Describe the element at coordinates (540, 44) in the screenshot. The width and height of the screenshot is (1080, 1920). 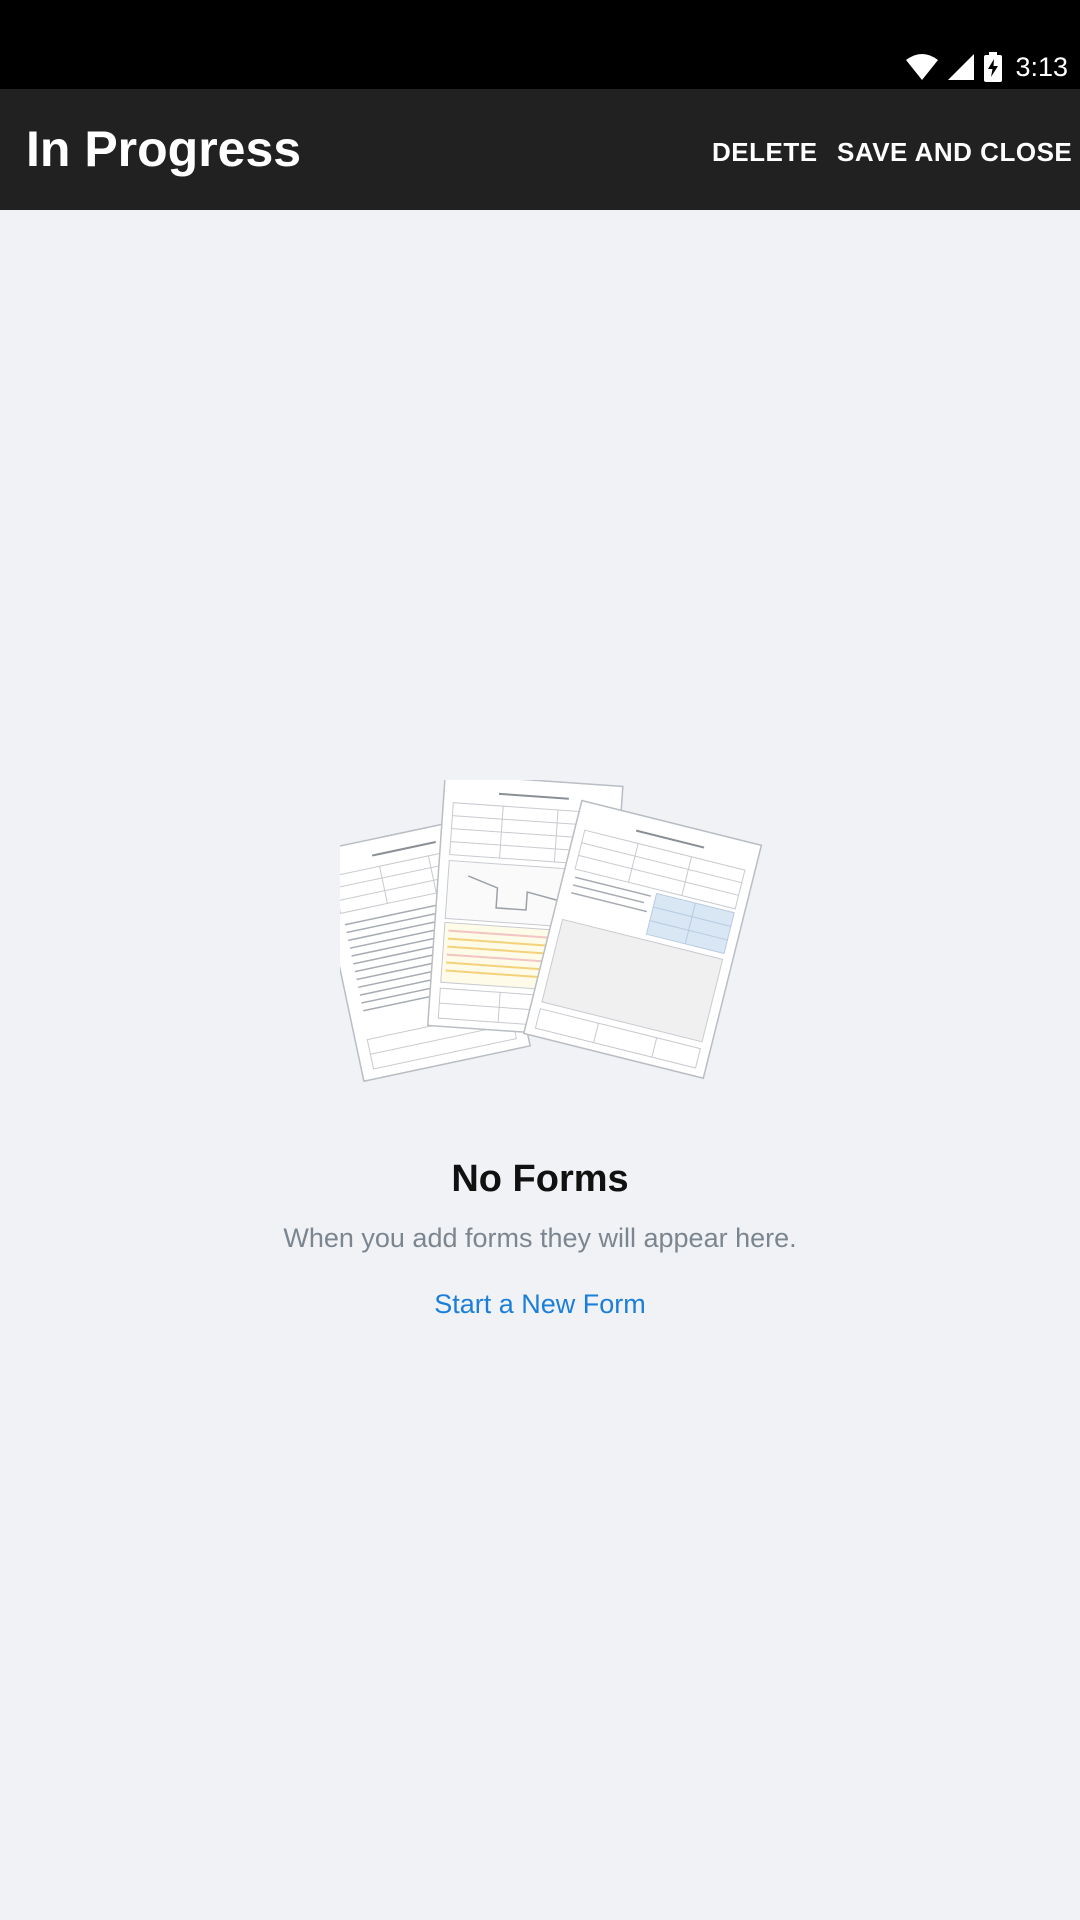
I see `status-bar: 3:13` at that location.